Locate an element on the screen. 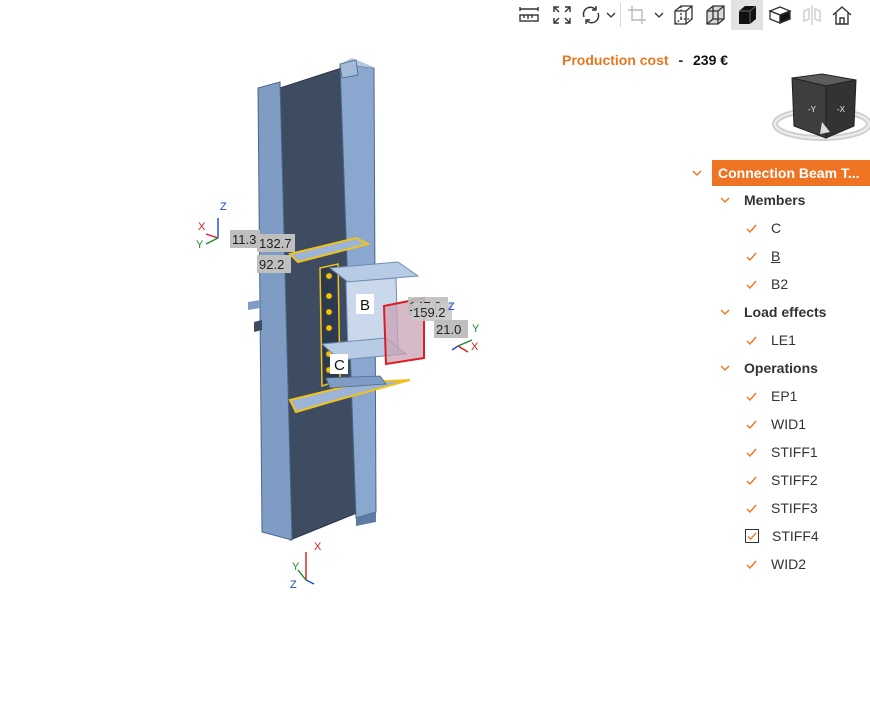 The image size is (870, 720). axis-y-right: Y is located at coordinates (476, 329).